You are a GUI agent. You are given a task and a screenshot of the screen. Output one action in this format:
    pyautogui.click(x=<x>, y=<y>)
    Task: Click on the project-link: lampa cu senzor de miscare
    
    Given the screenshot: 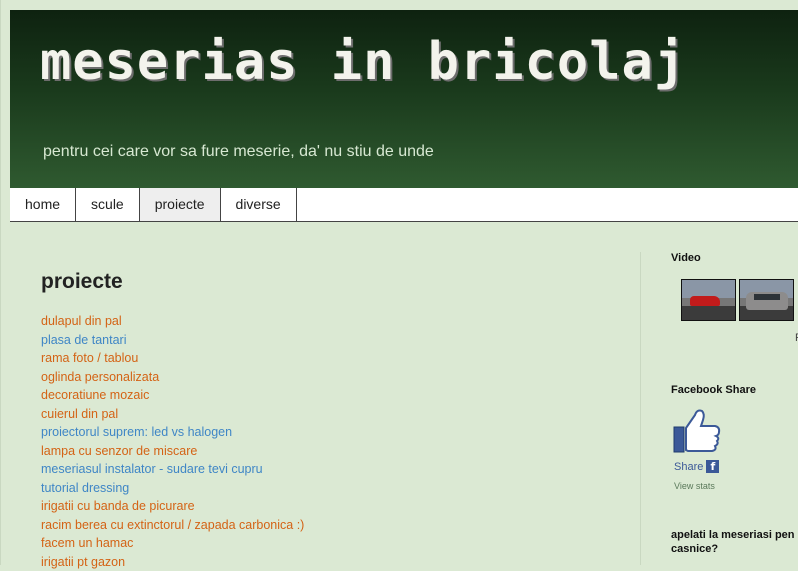 What is the action you would take?
    pyautogui.click(x=119, y=451)
    